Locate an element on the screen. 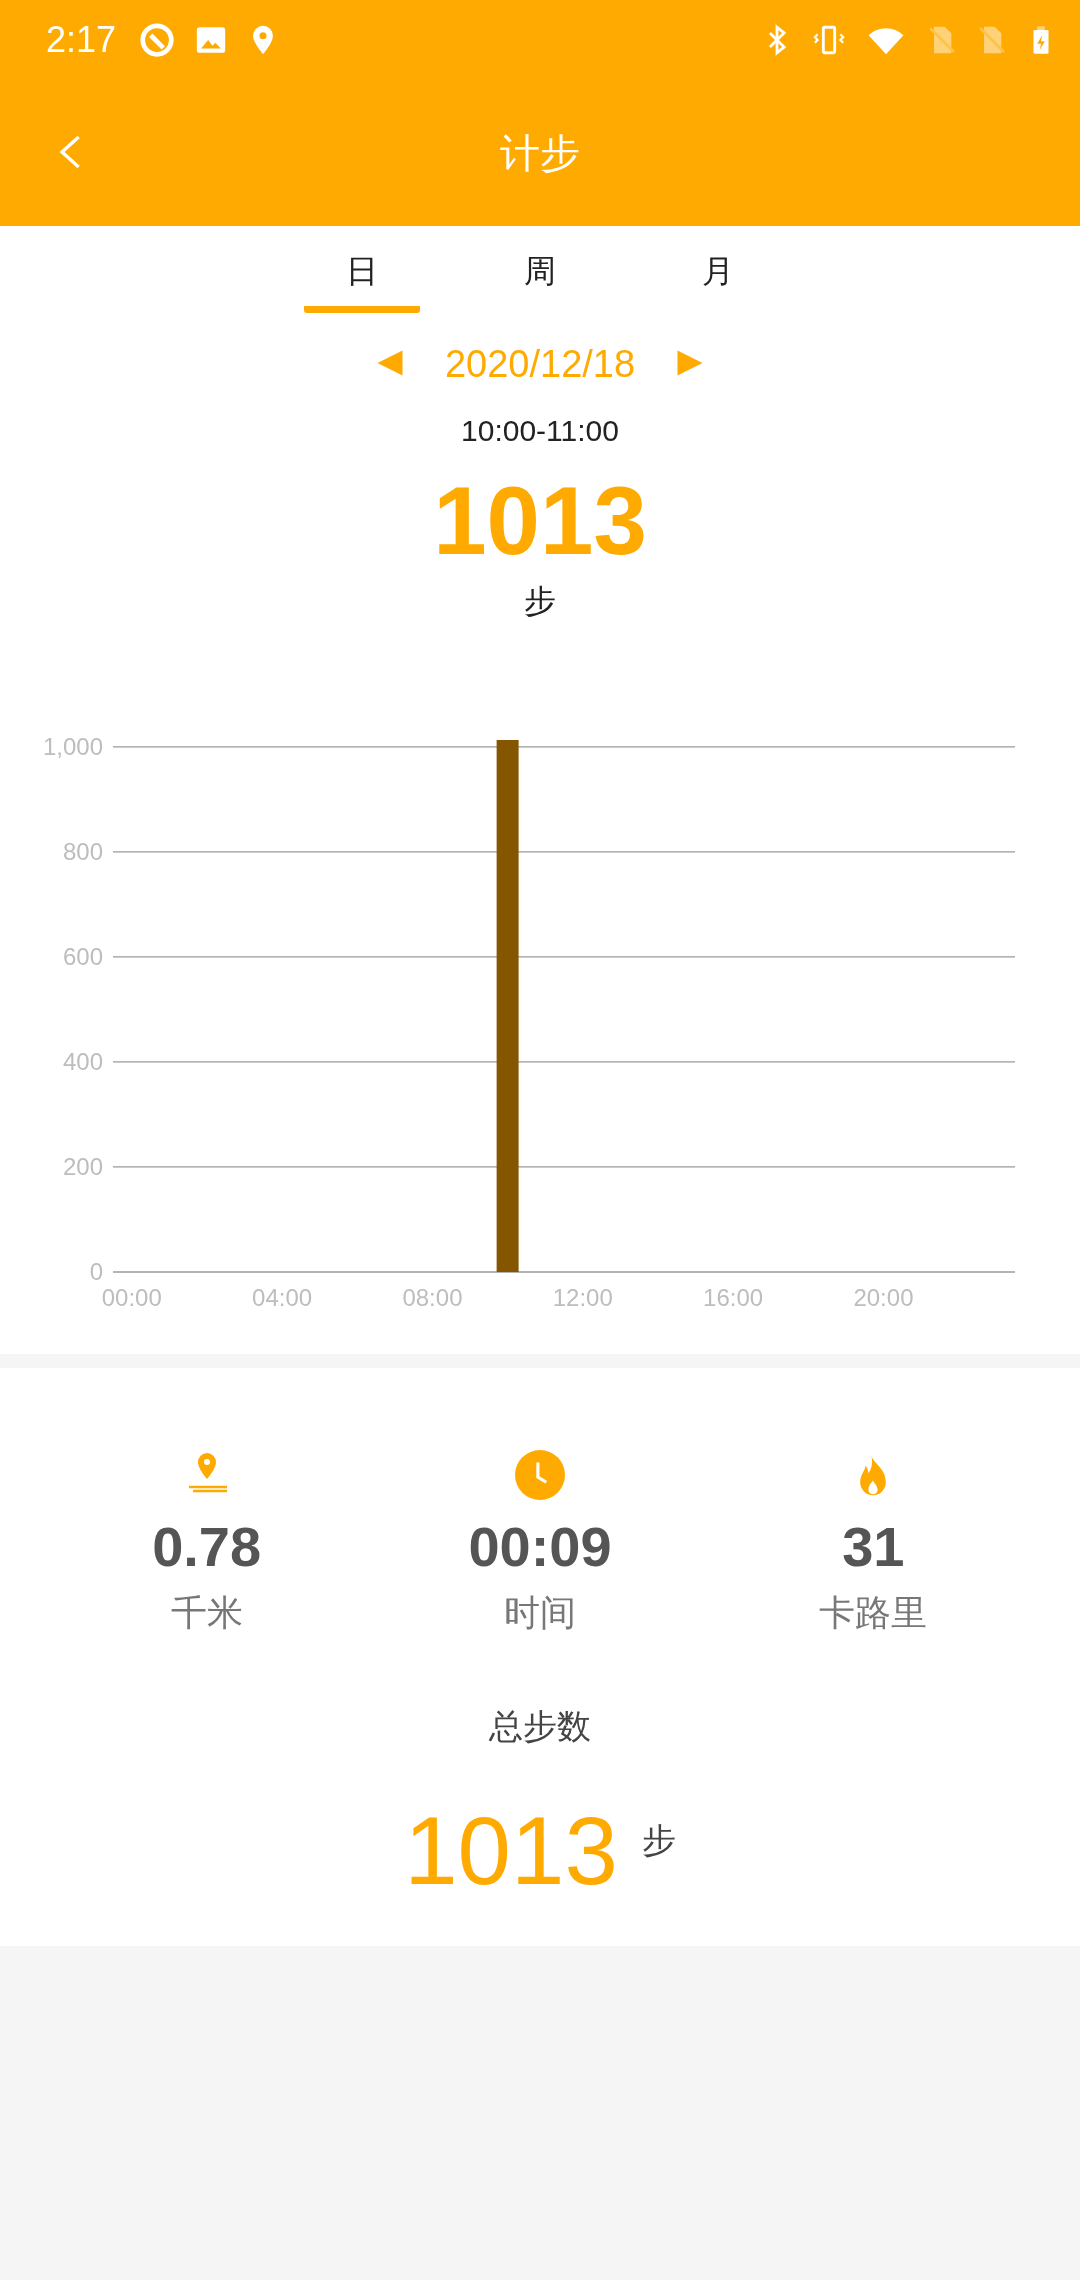 This screenshot has width=1080, height=2280. step-count: 1013 is located at coordinates (540, 521).